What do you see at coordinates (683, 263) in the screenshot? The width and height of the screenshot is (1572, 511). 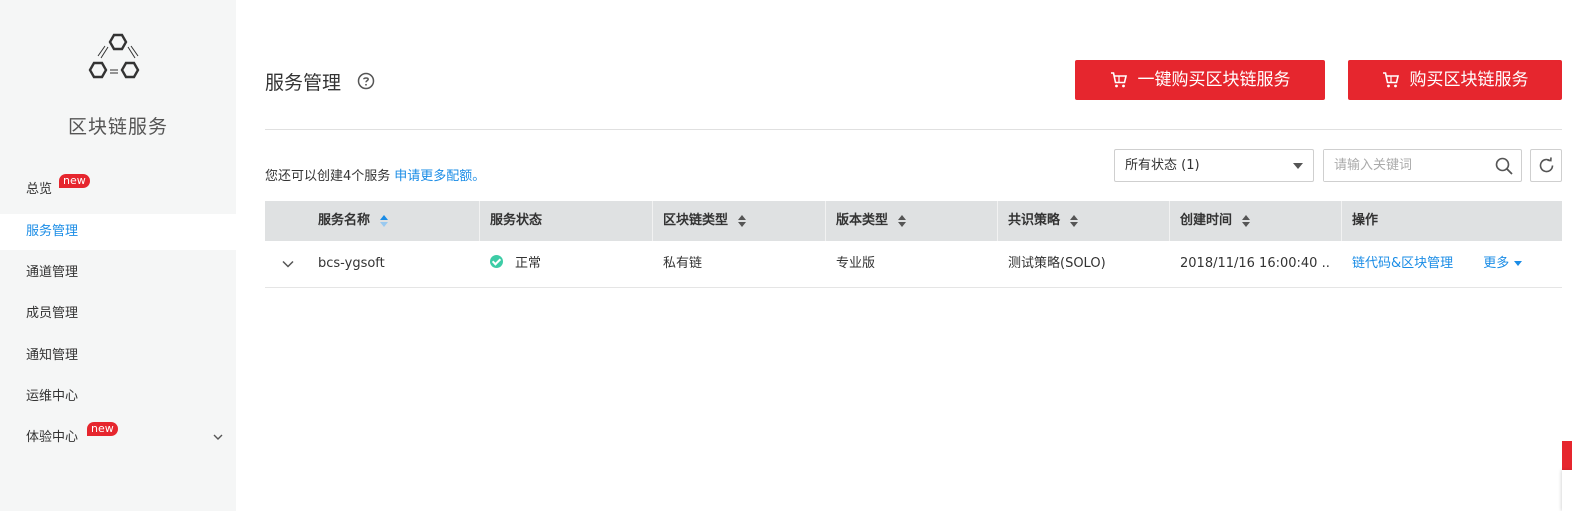 I see `chain-type-cell: 私有链` at bounding box center [683, 263].